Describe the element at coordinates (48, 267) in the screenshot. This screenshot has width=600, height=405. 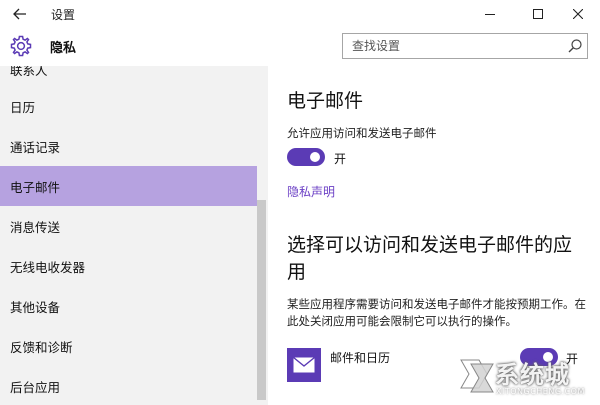
I see `sidebar-item-label: 无线电收发器` at that location.